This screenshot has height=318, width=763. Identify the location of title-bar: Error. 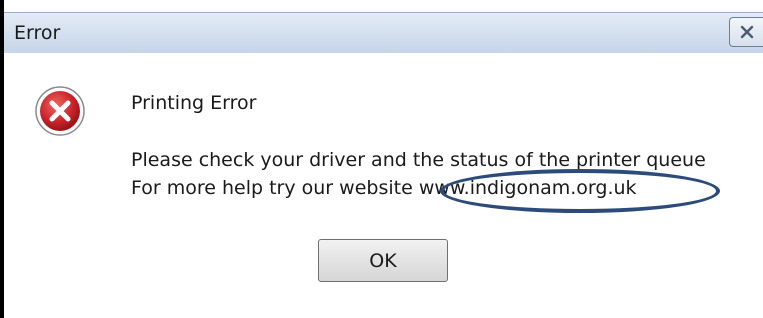
(383, 33).